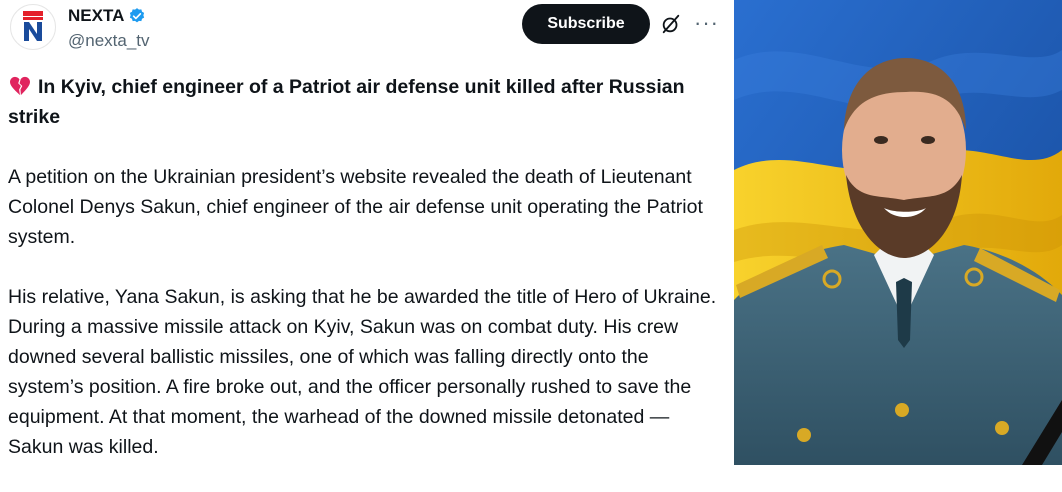  I want to click on author-name-text: NEXTA, so click(96, 15).